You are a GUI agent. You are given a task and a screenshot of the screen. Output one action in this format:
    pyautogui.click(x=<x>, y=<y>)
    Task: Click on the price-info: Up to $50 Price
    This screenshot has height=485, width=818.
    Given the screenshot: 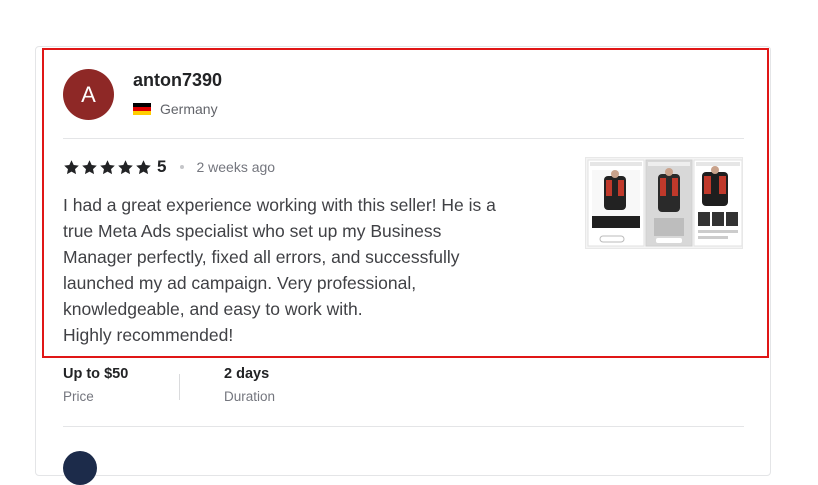 What is the action you would take?
    pyautogui.click(x=95, y=385)
    